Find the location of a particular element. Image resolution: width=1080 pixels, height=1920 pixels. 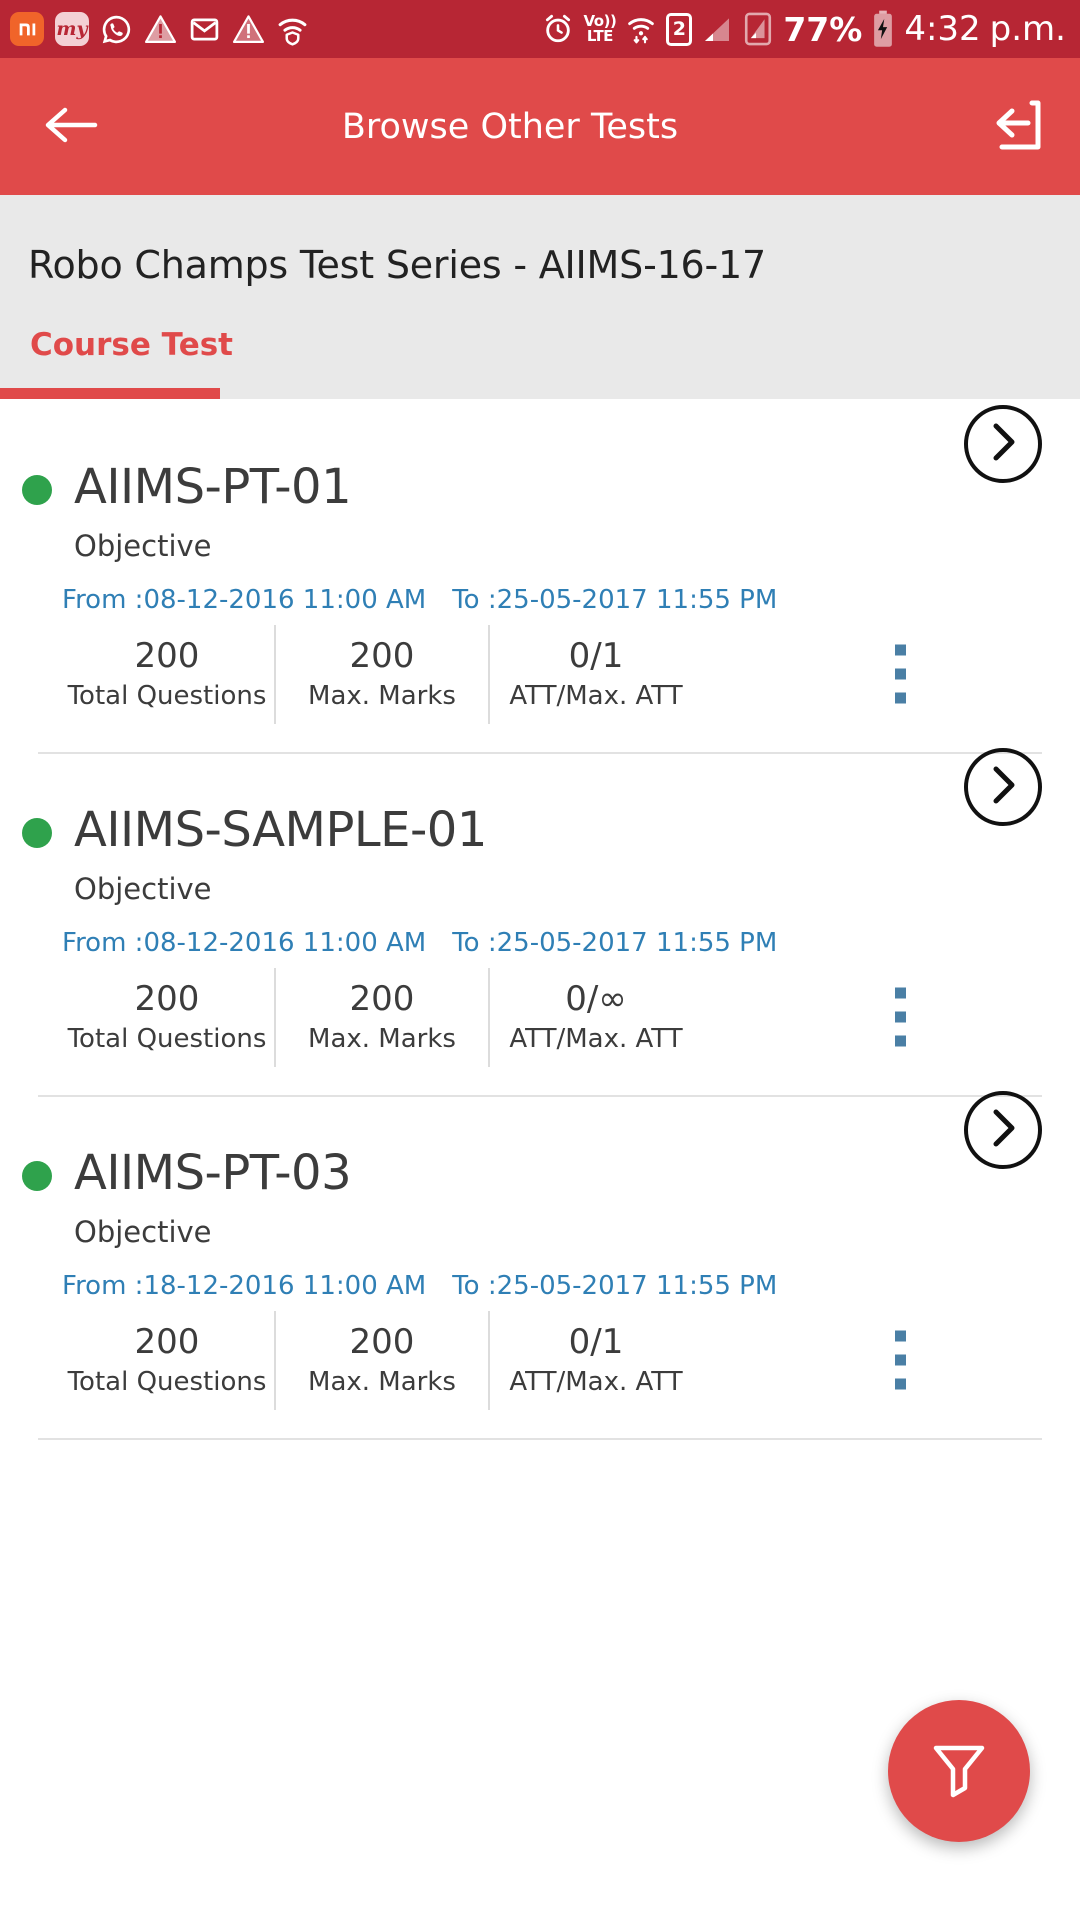

volte-indicator: Vo)) LTE is located at coordinates (600, 29).